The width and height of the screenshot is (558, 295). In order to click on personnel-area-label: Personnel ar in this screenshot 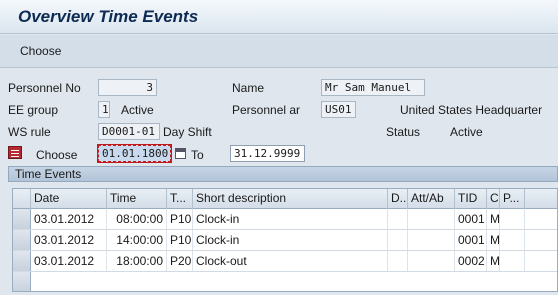, I will do `click(266, 110)`.